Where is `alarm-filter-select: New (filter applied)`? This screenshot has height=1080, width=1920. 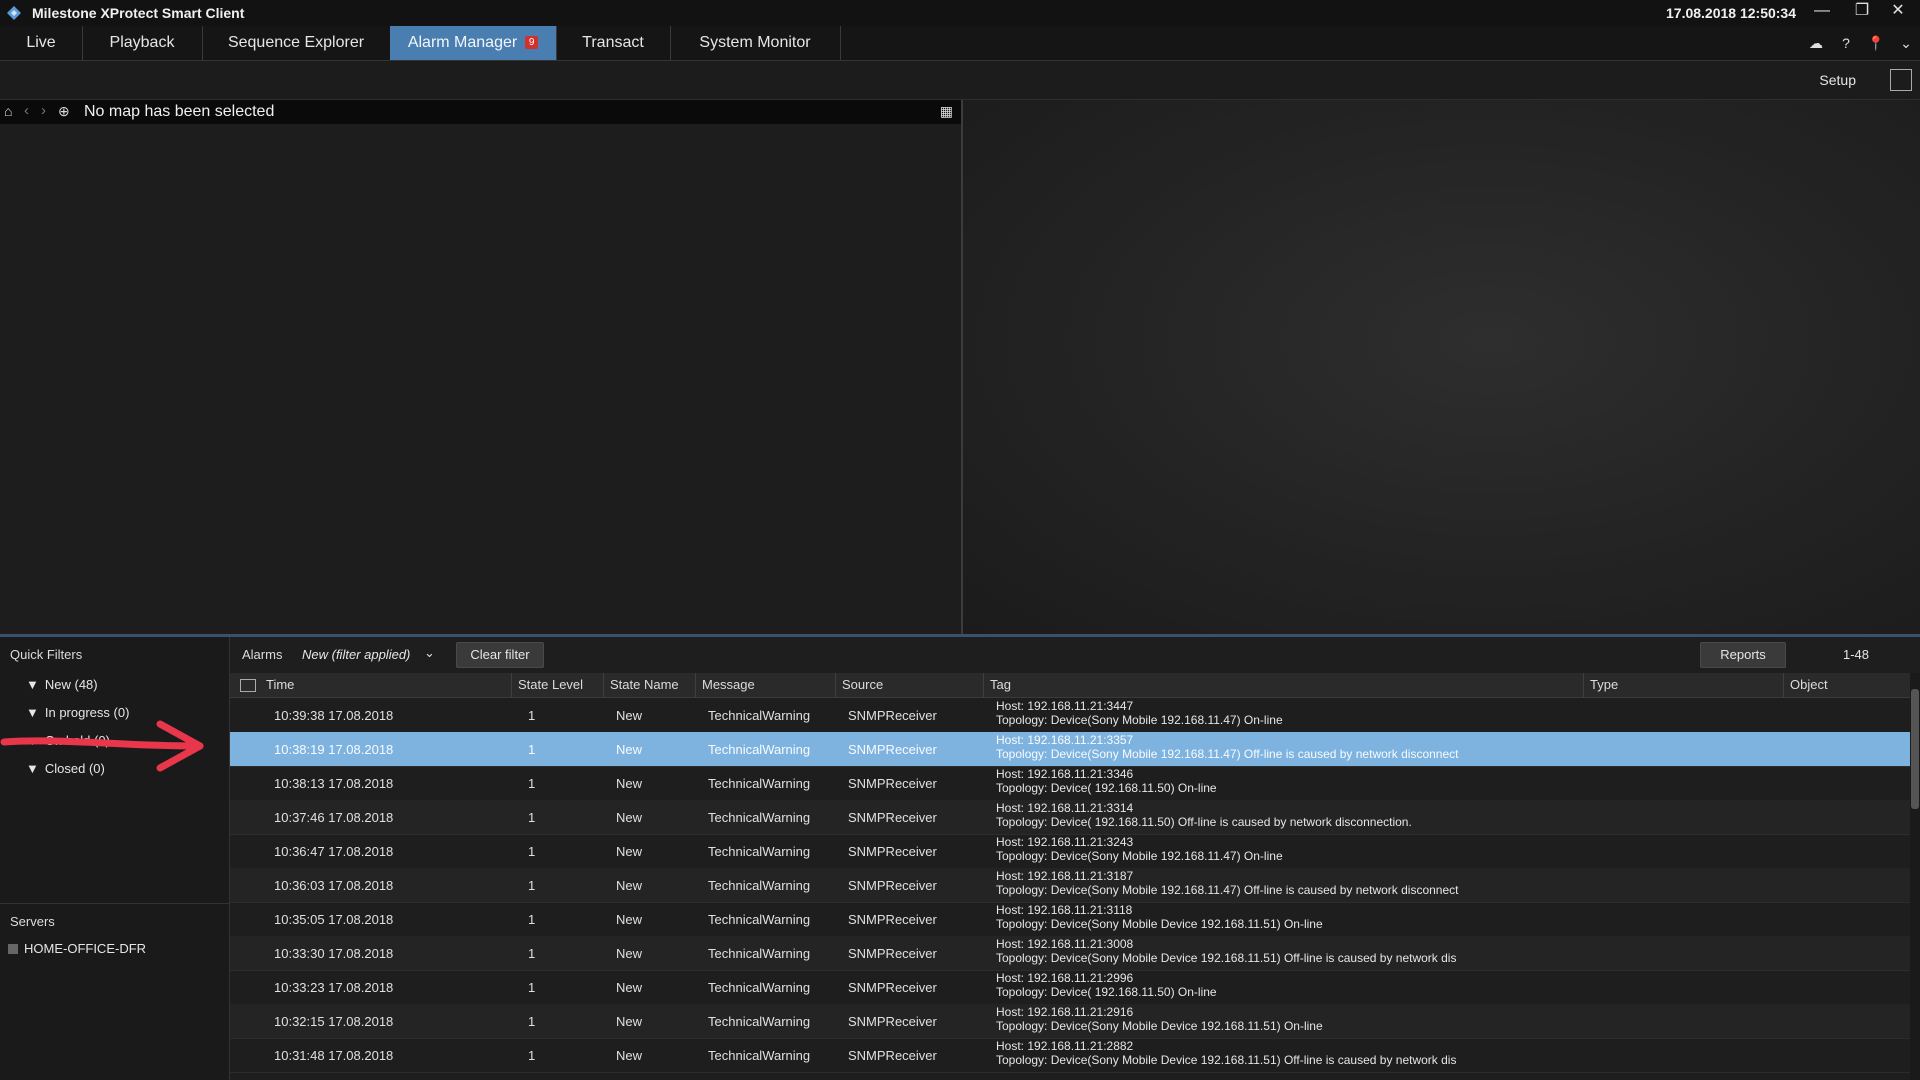 alarm-filter-select: New (filter applied) is located at coordinates (356, 654).